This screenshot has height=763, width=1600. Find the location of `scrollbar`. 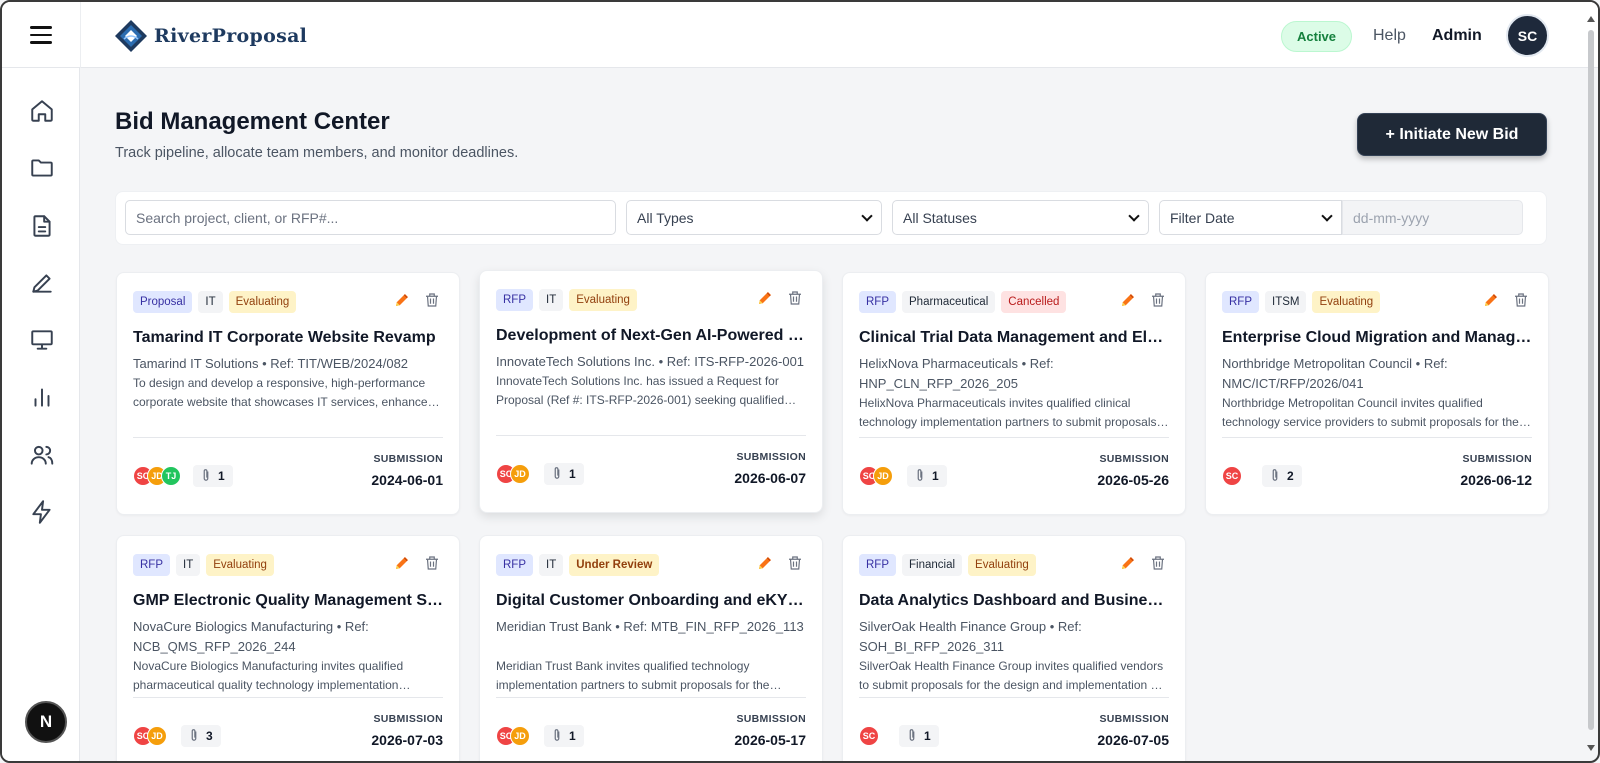

scrollbar is located at coordinates (1591, 382).